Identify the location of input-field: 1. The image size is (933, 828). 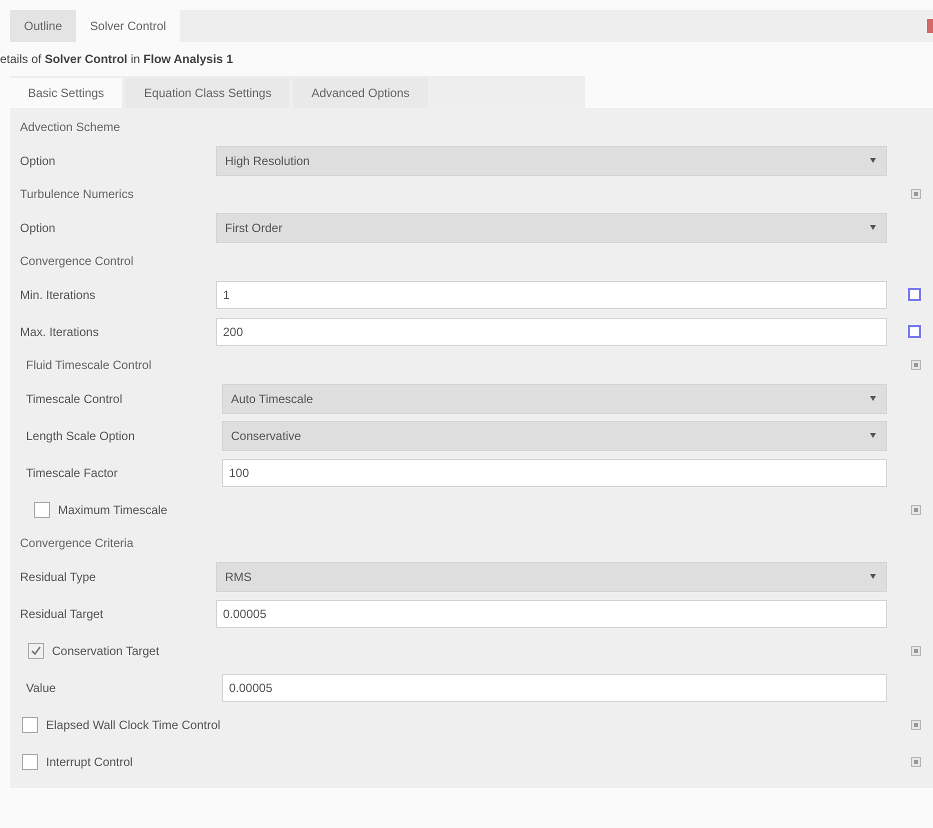
(551, 294).